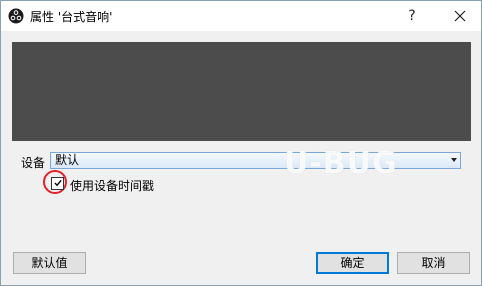 This screenshot has height=286, width=482. I want to click on device-dropdown: 默认, so click(255, 160).